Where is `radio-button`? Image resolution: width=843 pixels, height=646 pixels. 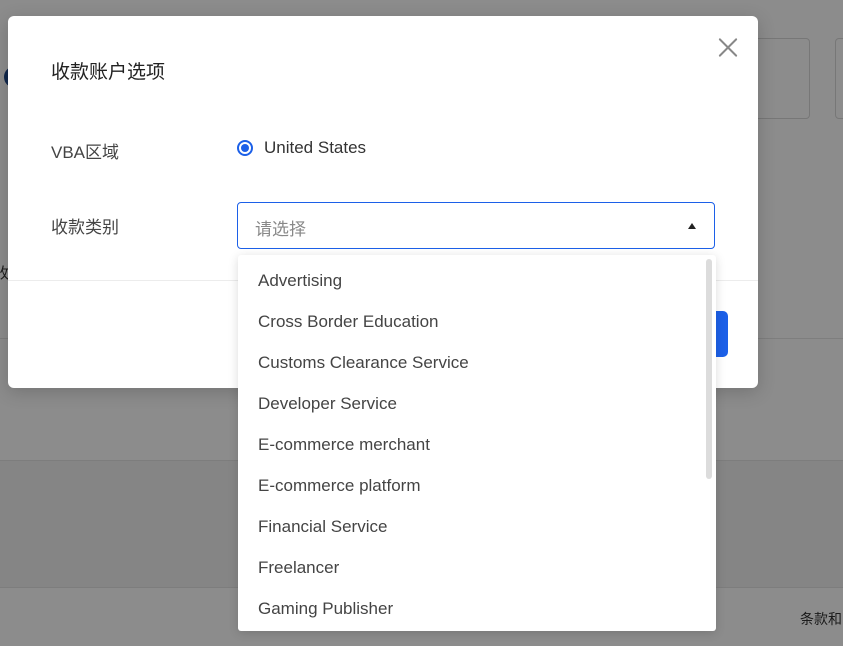
radio-button is located at coordinates (245, 148).